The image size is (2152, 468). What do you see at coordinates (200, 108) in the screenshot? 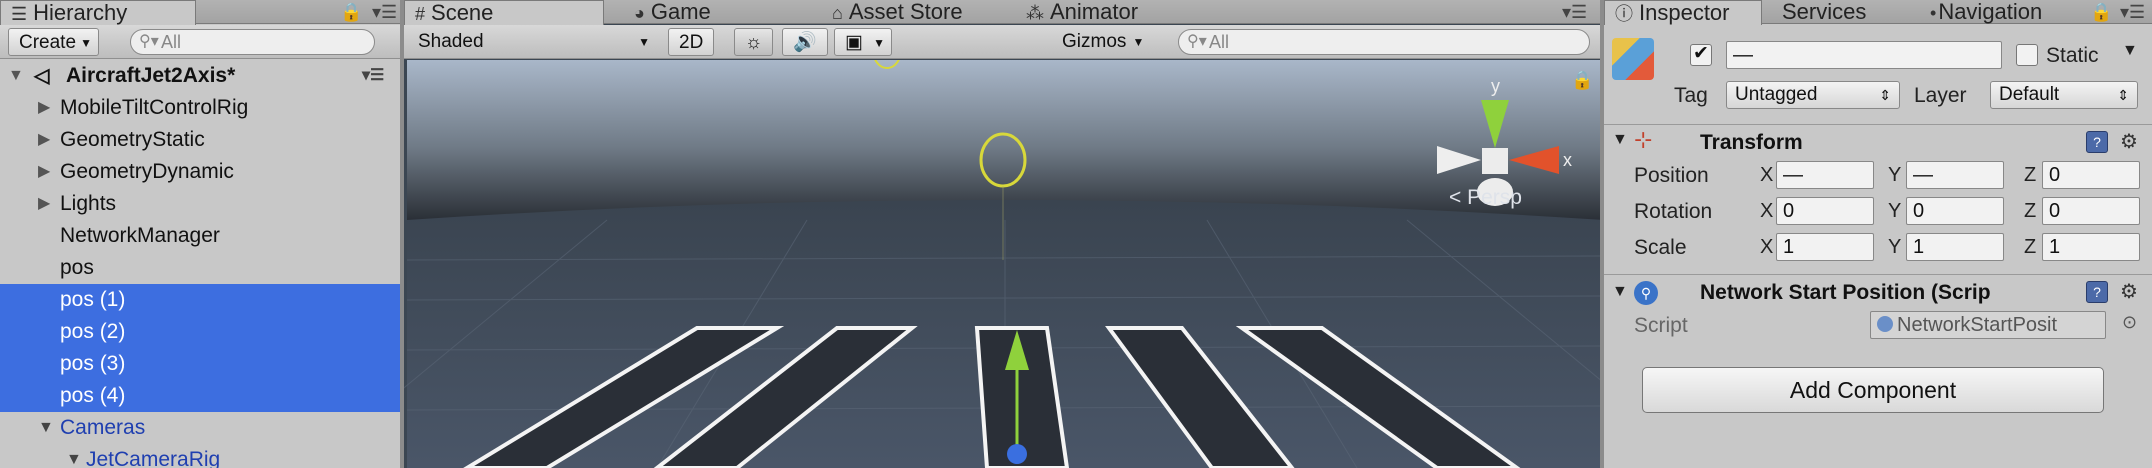
I see `hierarchy-item-mobiletiltcontrolrig: ▶ MobileTiltControlRig` at bounding box center [200, 108].